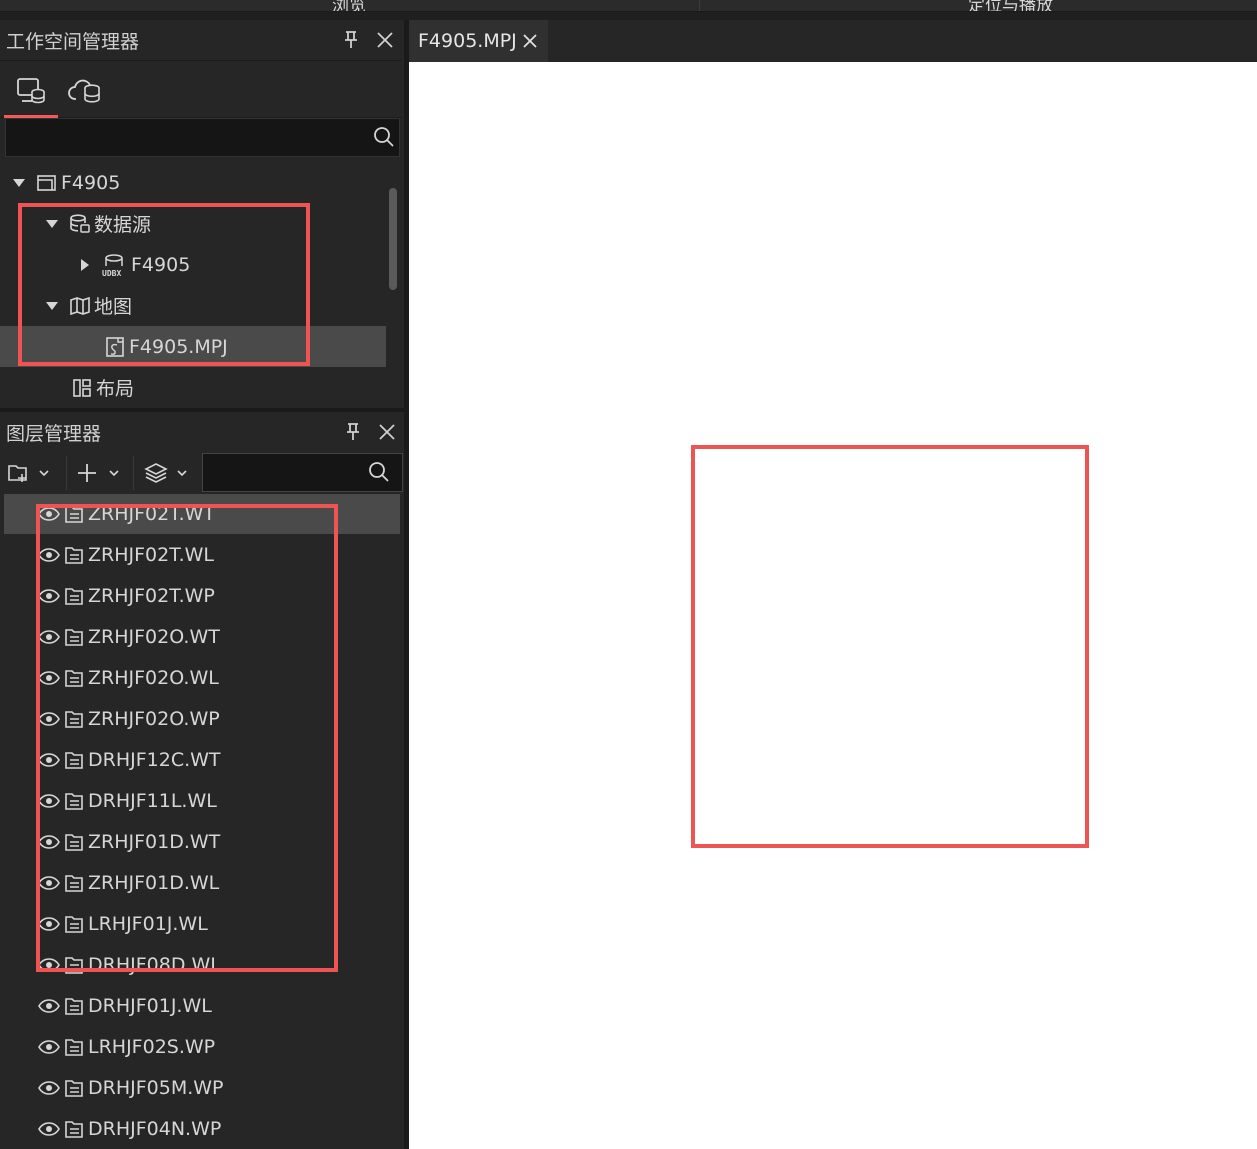  Describe the element at coordinates (193, 387) in the screenshot. I see `tree-node-layouts: 布局` at that location.